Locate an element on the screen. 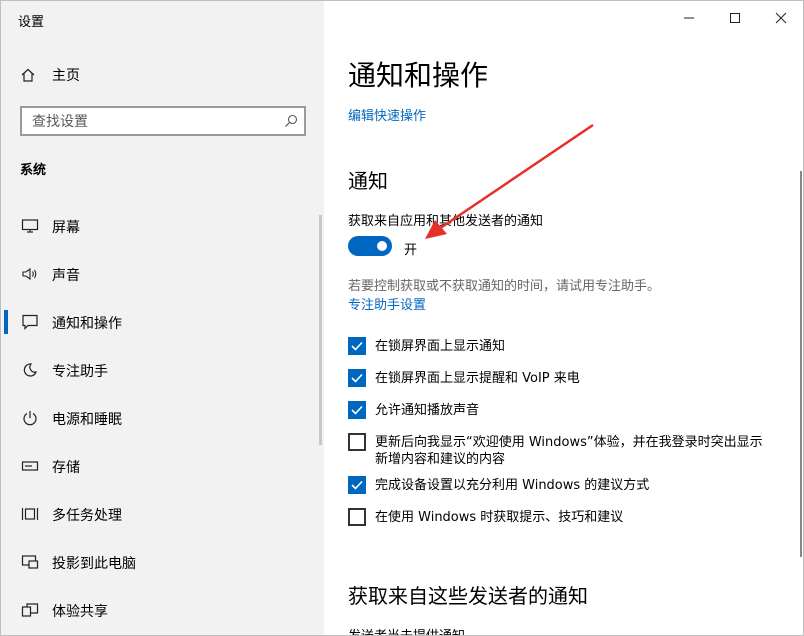  sidebar-item-power: 电源和睡眠 is located at coordinates (162, 418).